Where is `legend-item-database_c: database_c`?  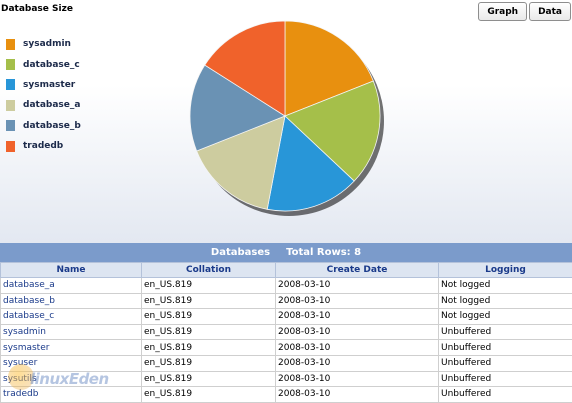 legend-item-database_c: database_c is located at coordinates (43, 64).